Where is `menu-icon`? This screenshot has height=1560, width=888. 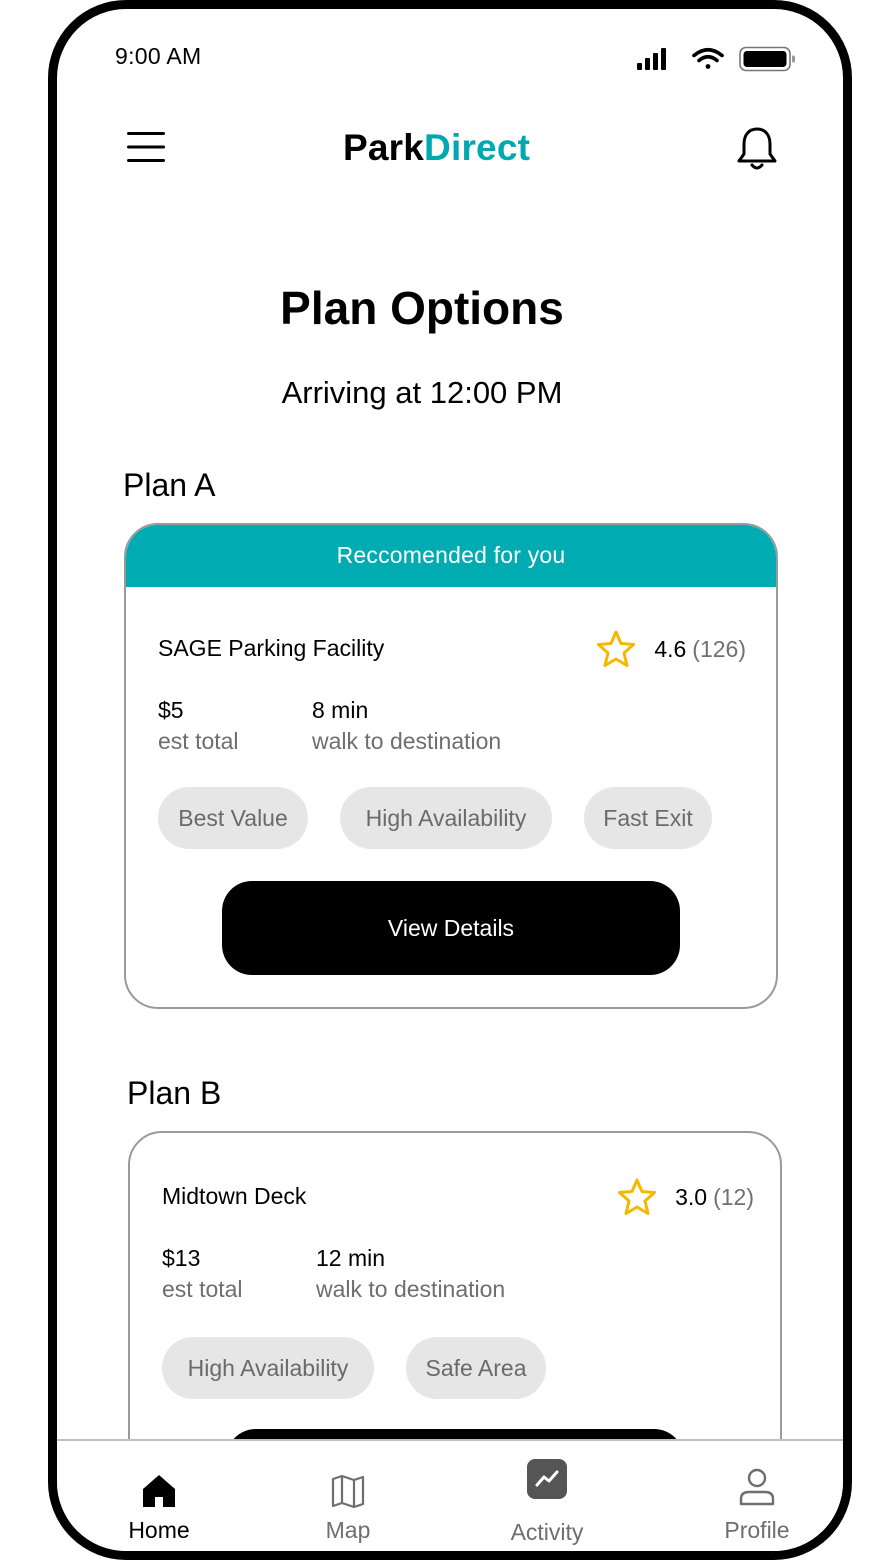 menu-icon is located at coordinates (147, 147).